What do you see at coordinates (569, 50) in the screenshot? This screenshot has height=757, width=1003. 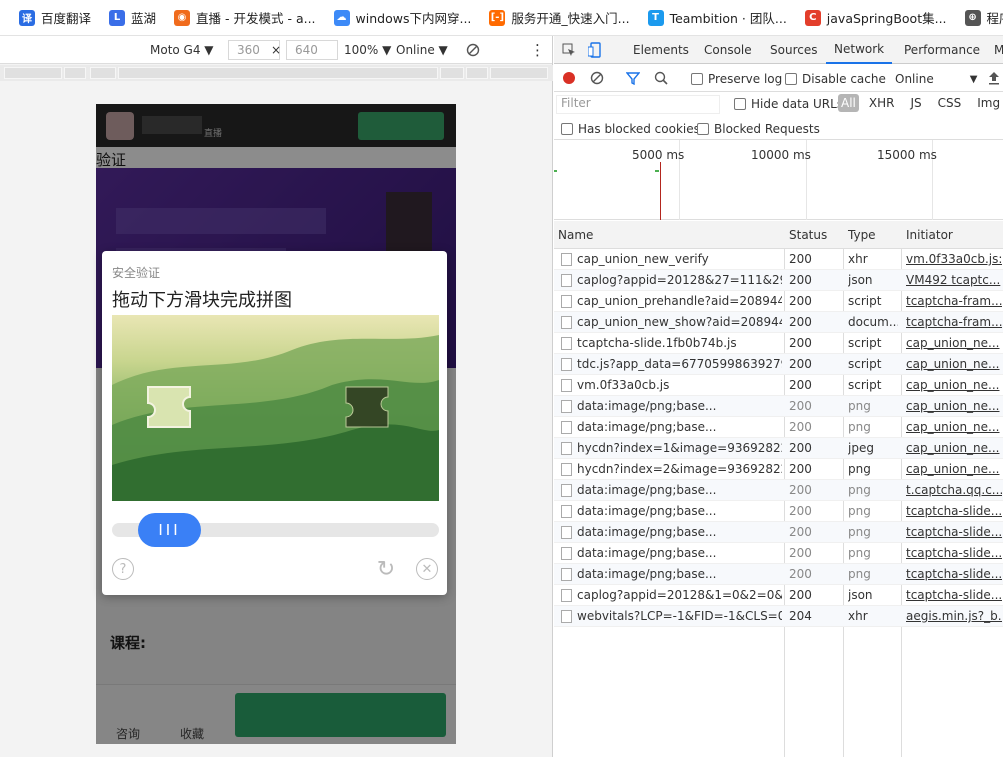 I see `inspect-icon` at bounding box center [569, 50].